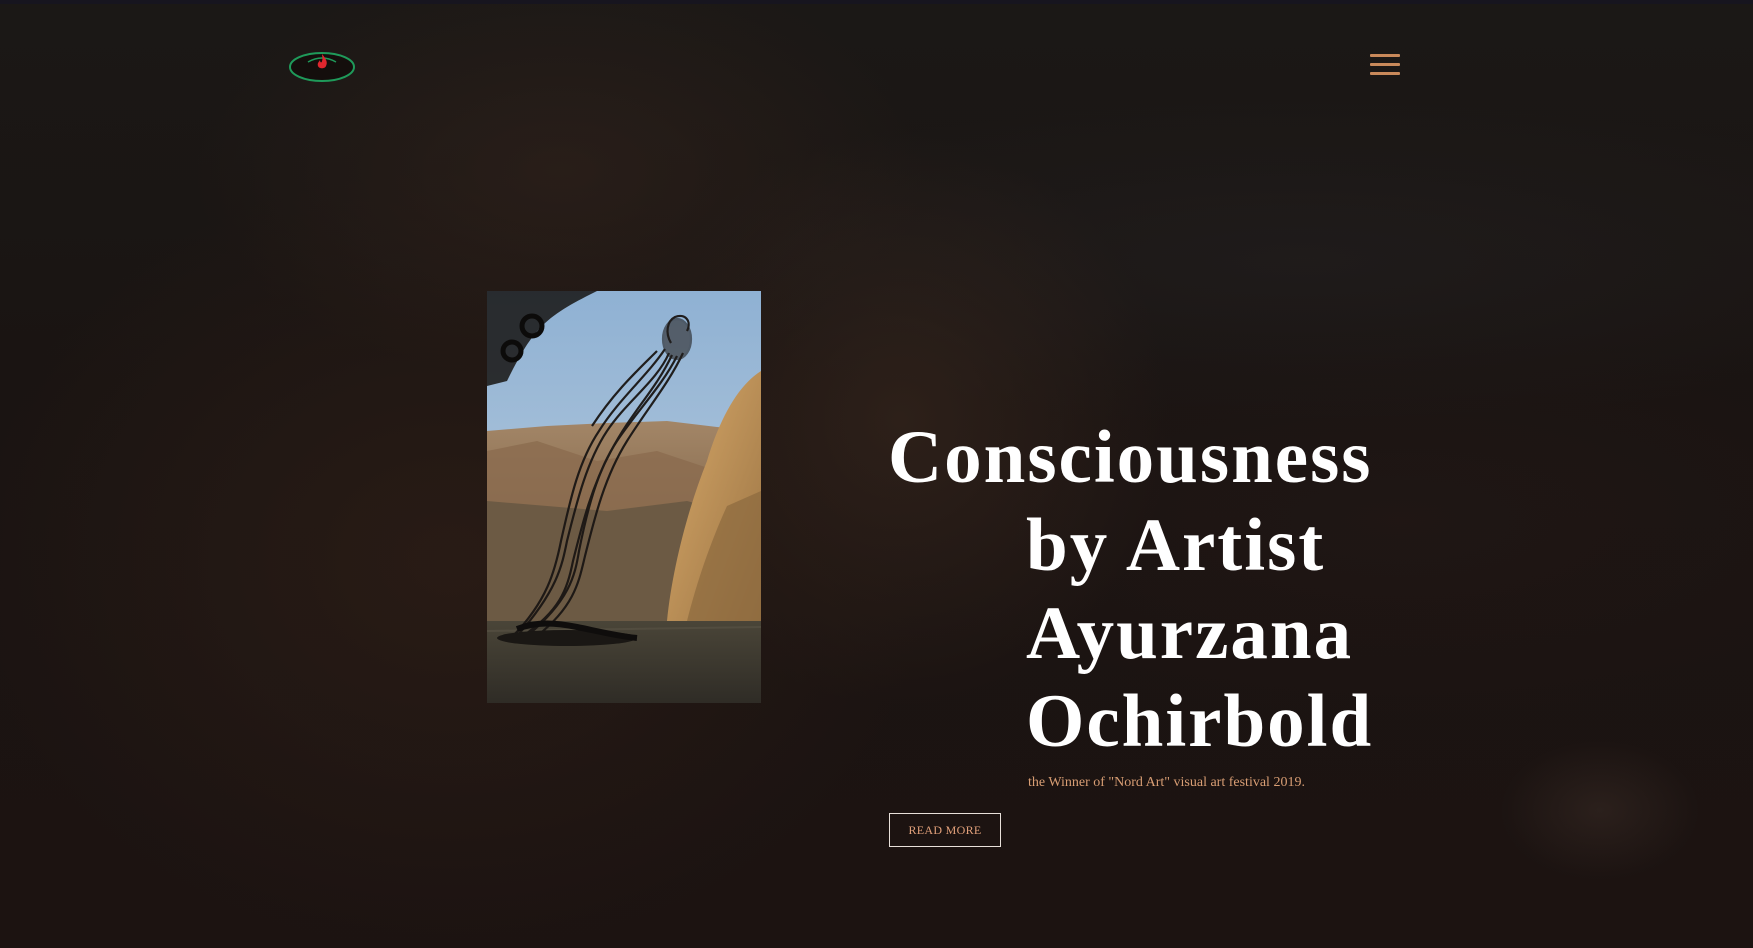  I want to click on flame-bowl-logo-icon, so click(322, 67).